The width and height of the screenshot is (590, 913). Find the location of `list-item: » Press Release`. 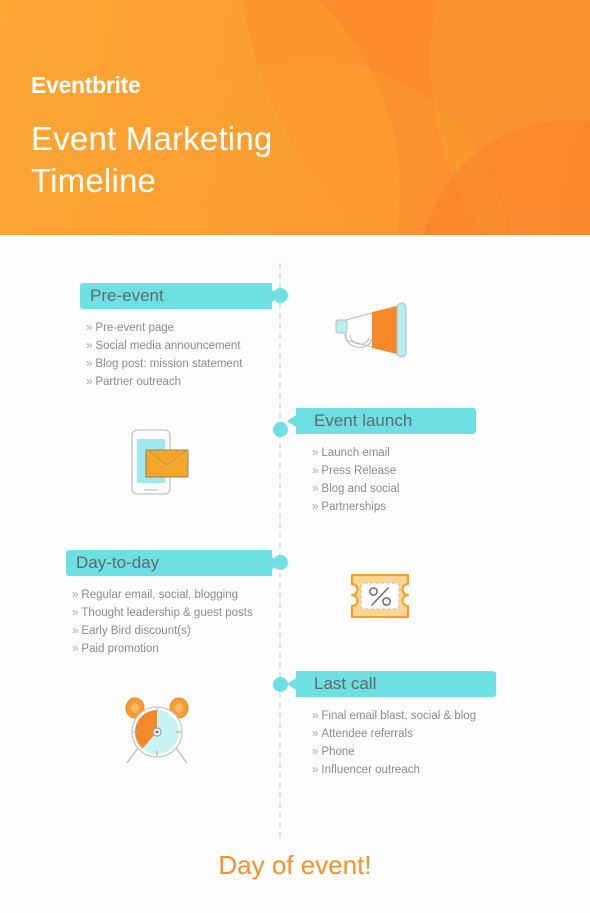

list-item: » Press Release is located at coordinates (394, 471).